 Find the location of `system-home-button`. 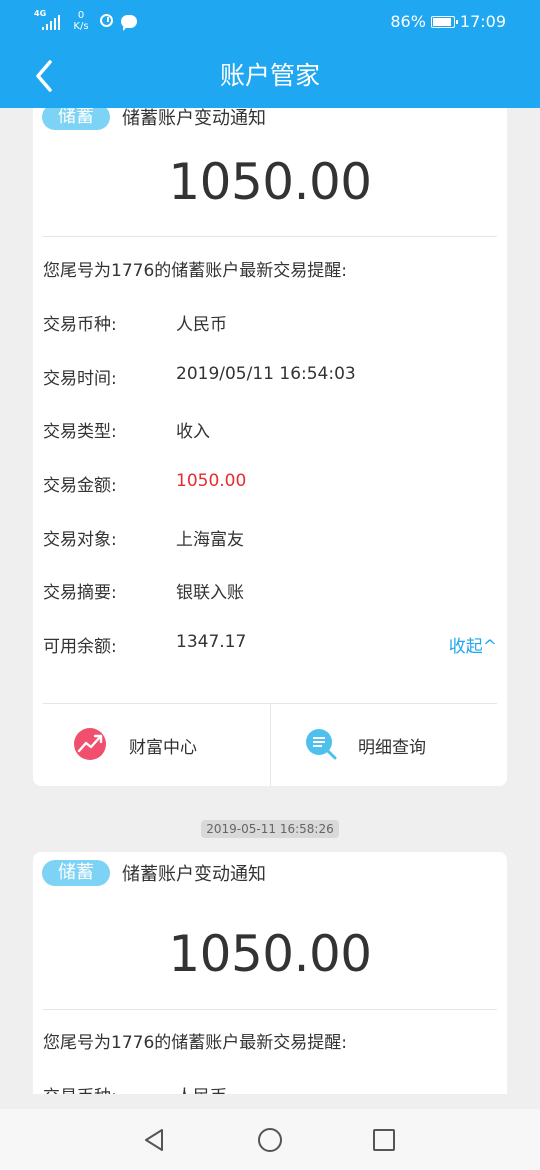

system-home-button is located at coordinates (270, 1140).